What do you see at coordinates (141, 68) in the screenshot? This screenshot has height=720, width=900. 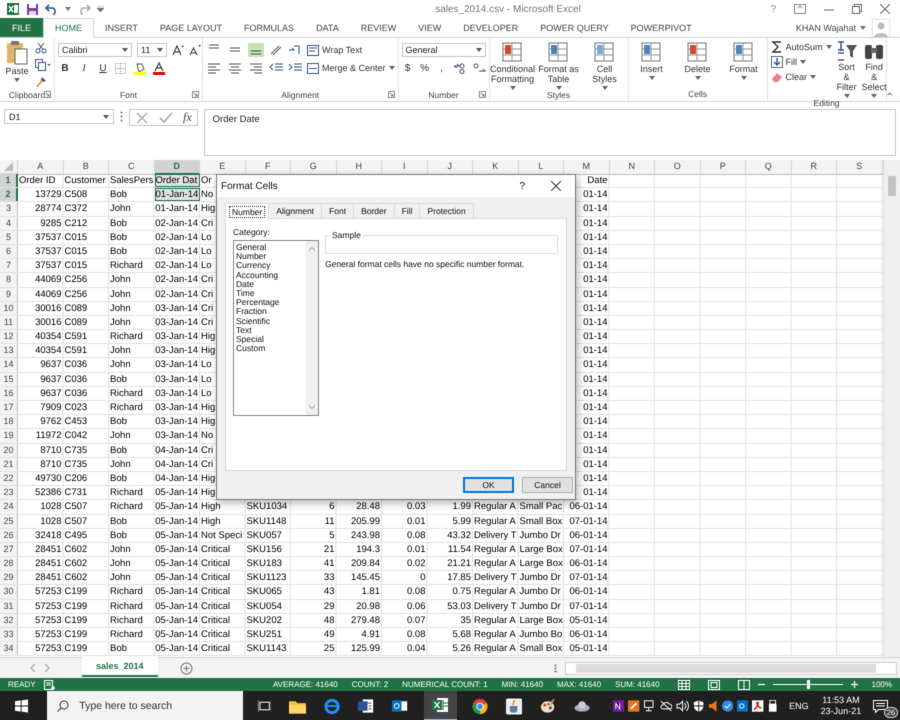 I see `fill-color-icon` at bounding box center [141, 68].